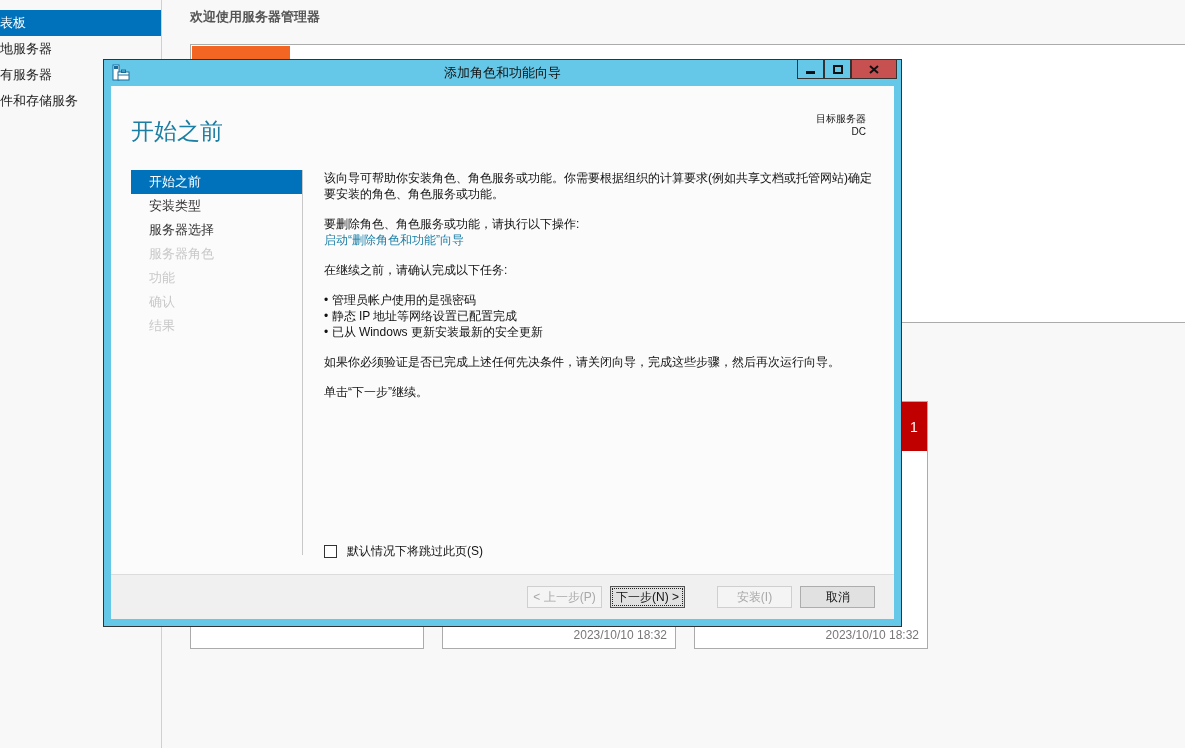 The height and width of the screenshot is (748, 1185). I want to click on paragraph: 如果你必须验证是否已完成上述任何先决条件，请关闭向导，完成这些步骤，然后再次运行向导。, so click(582, 362).